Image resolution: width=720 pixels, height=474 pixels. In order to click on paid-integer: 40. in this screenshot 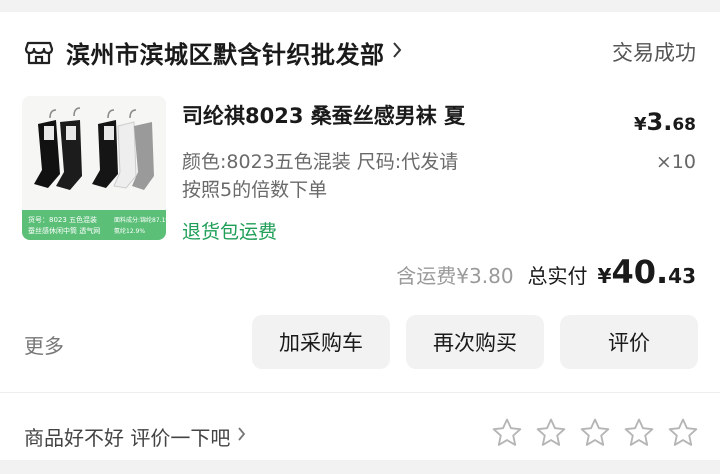, I will do `click(640, 272)`.